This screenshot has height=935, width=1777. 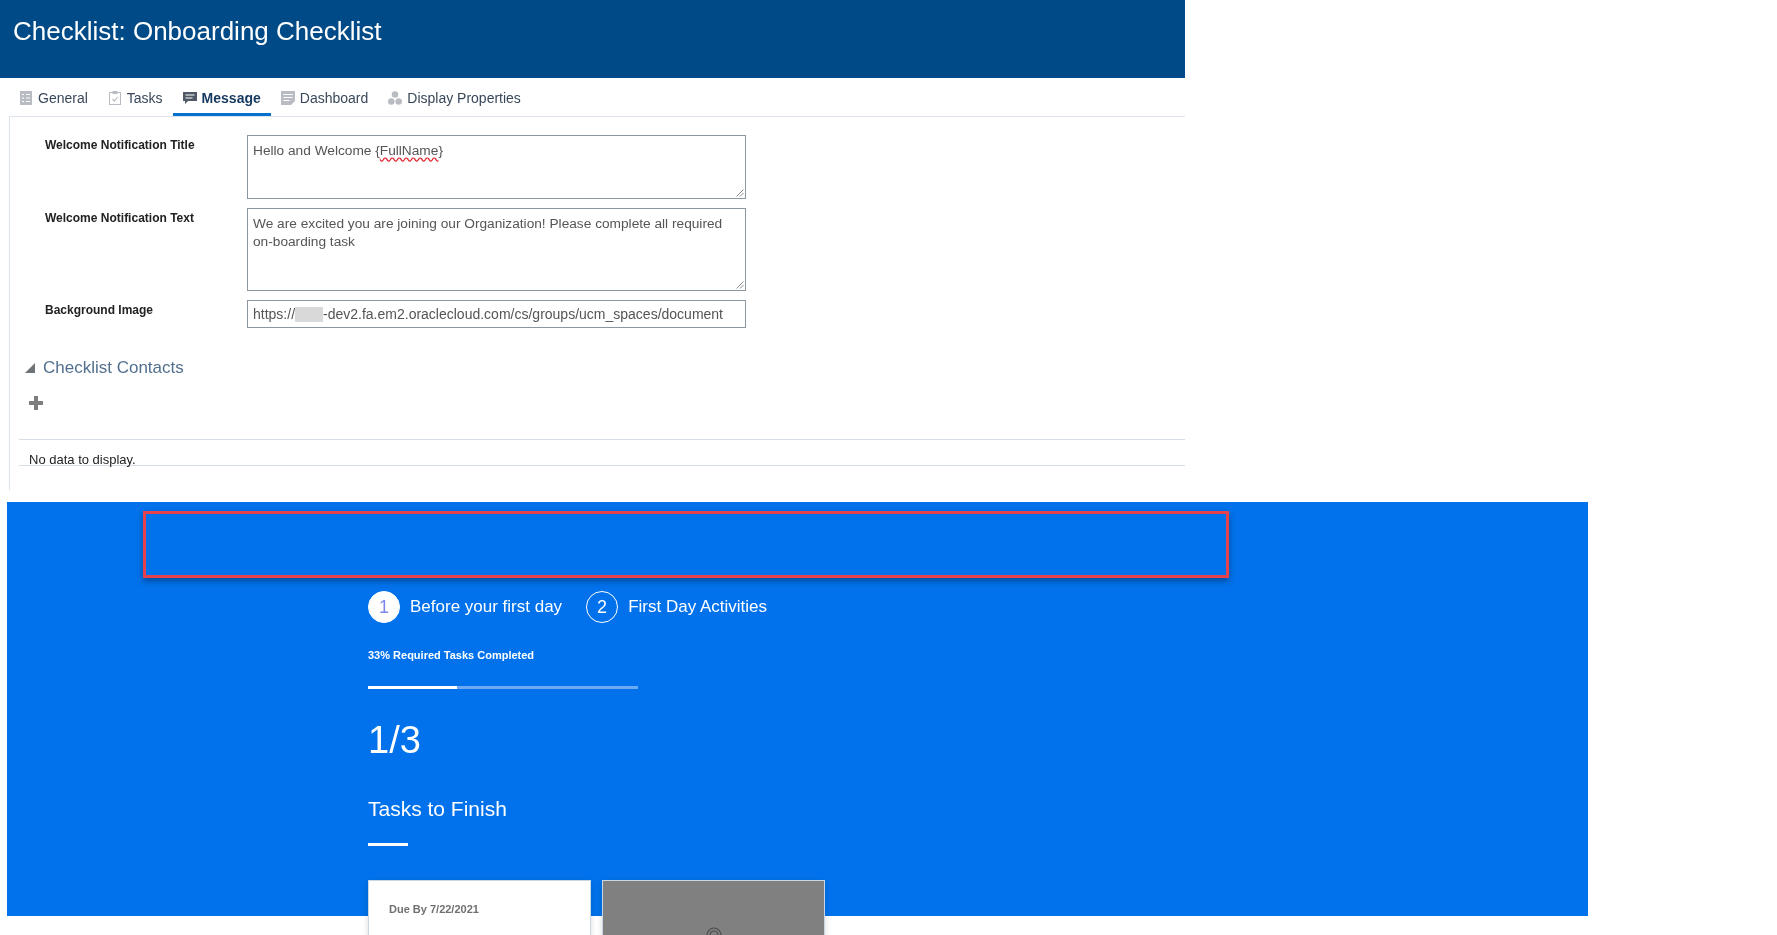 I want to click on tab: Display Properties, so click(x=454, y=97).